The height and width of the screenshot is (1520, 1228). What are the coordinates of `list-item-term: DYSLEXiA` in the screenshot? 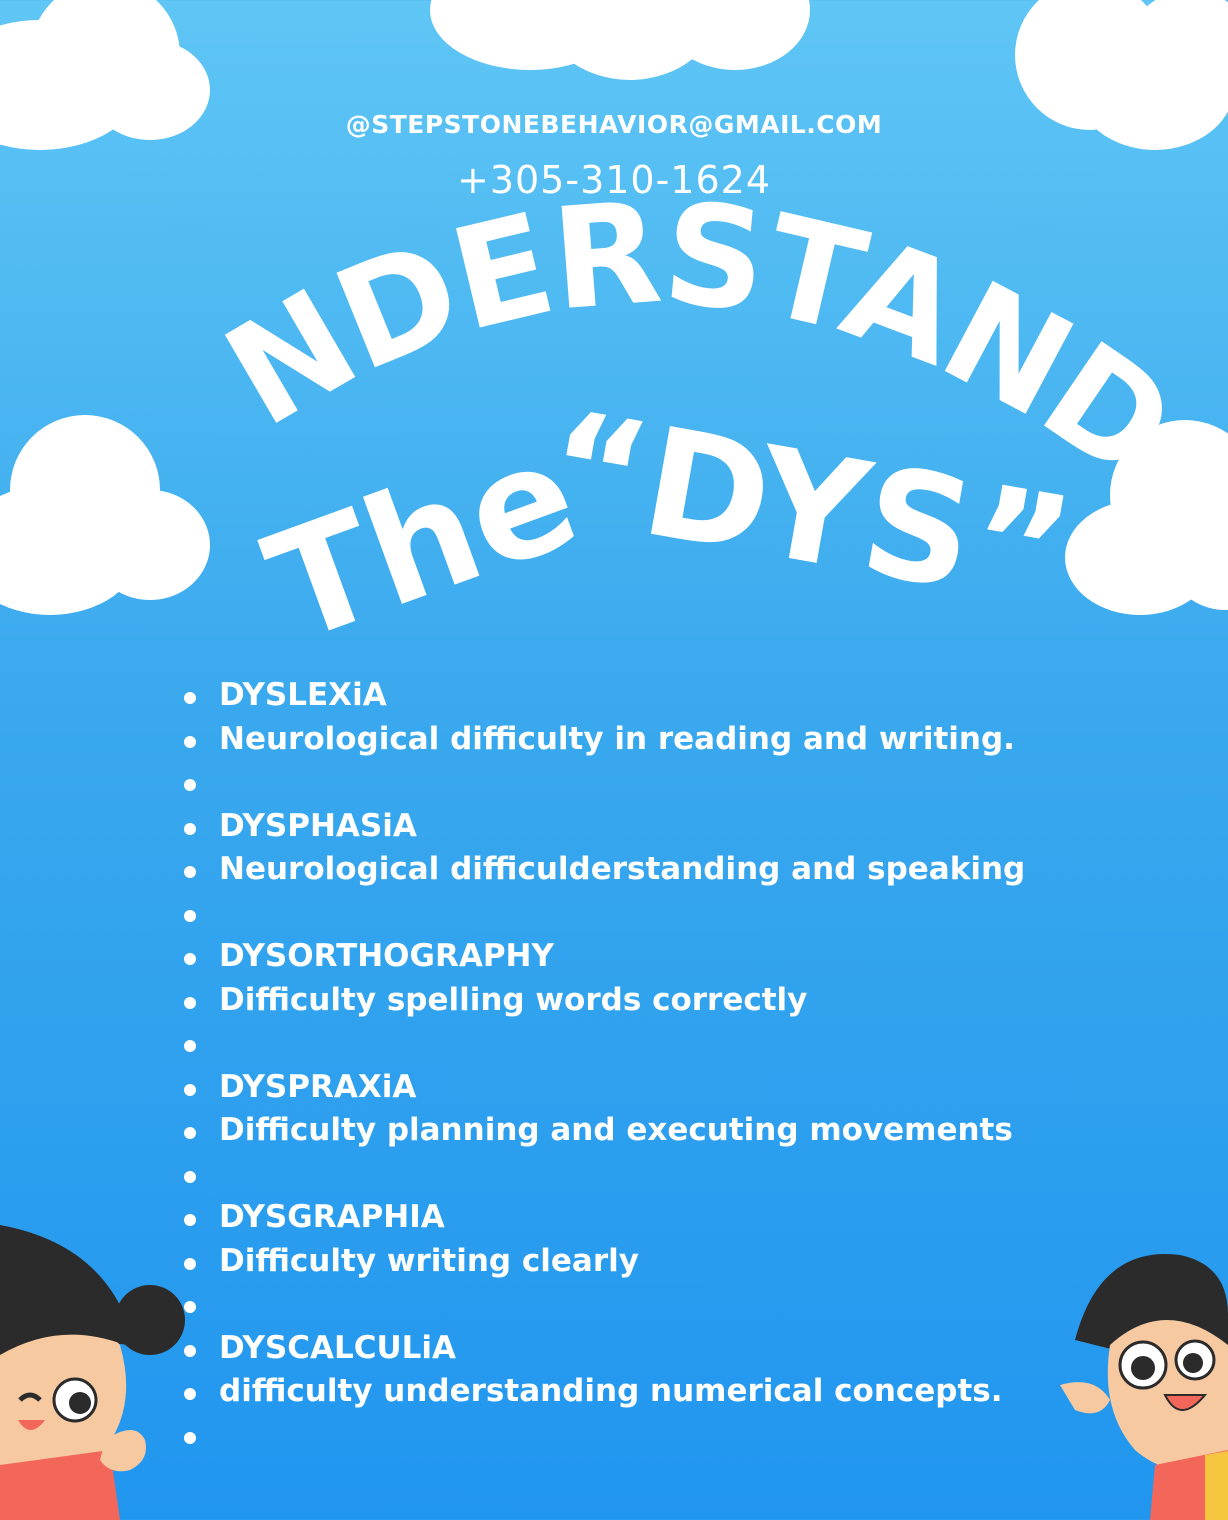 It's located at (682, 696).